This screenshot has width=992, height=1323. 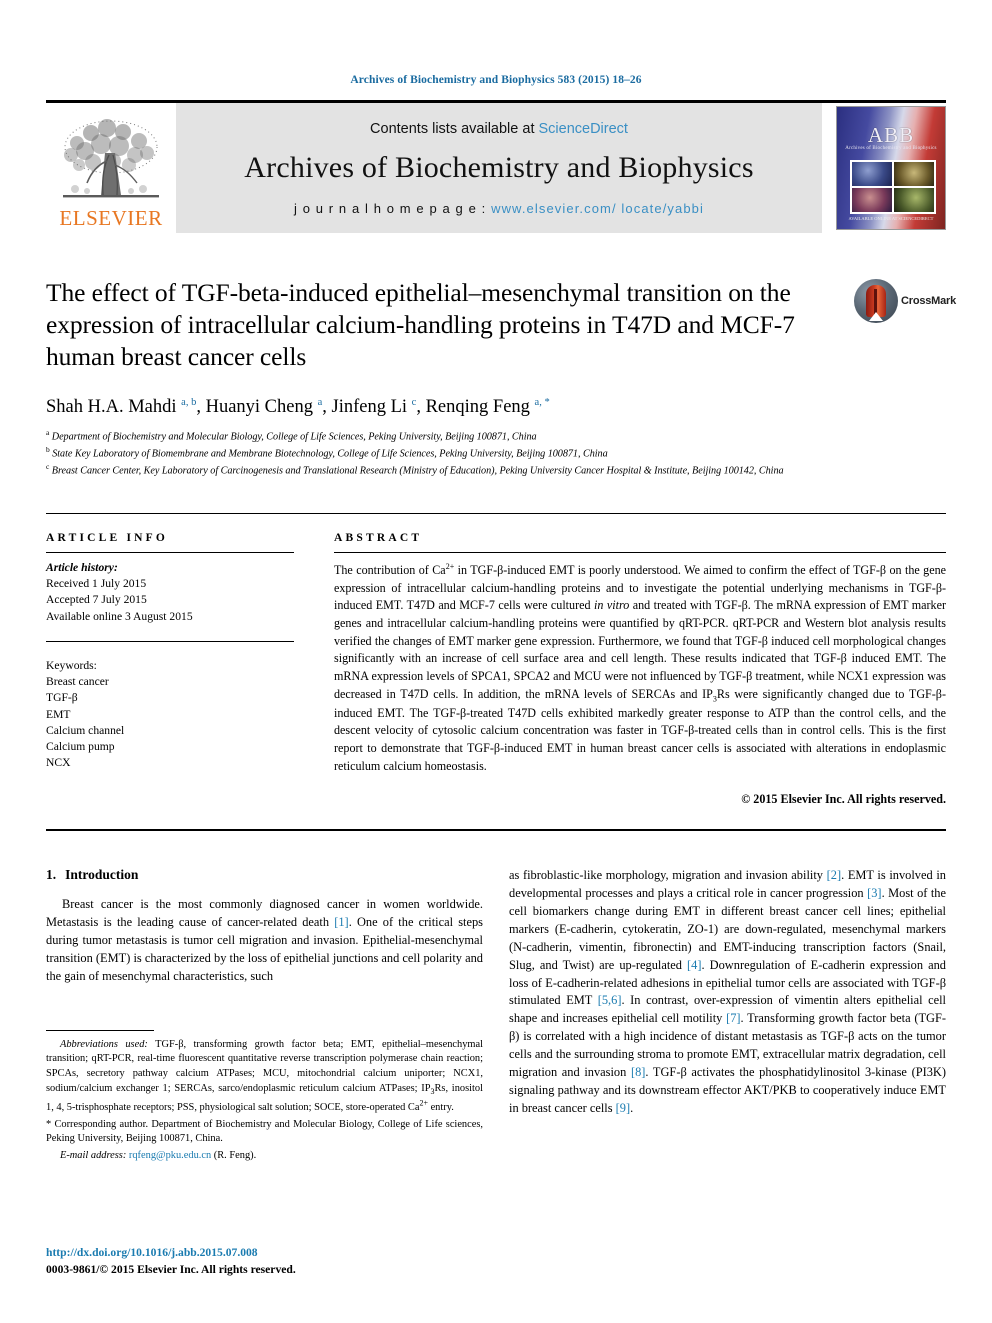 I want to click on footnote-divider, so click(x=100, y=1030).